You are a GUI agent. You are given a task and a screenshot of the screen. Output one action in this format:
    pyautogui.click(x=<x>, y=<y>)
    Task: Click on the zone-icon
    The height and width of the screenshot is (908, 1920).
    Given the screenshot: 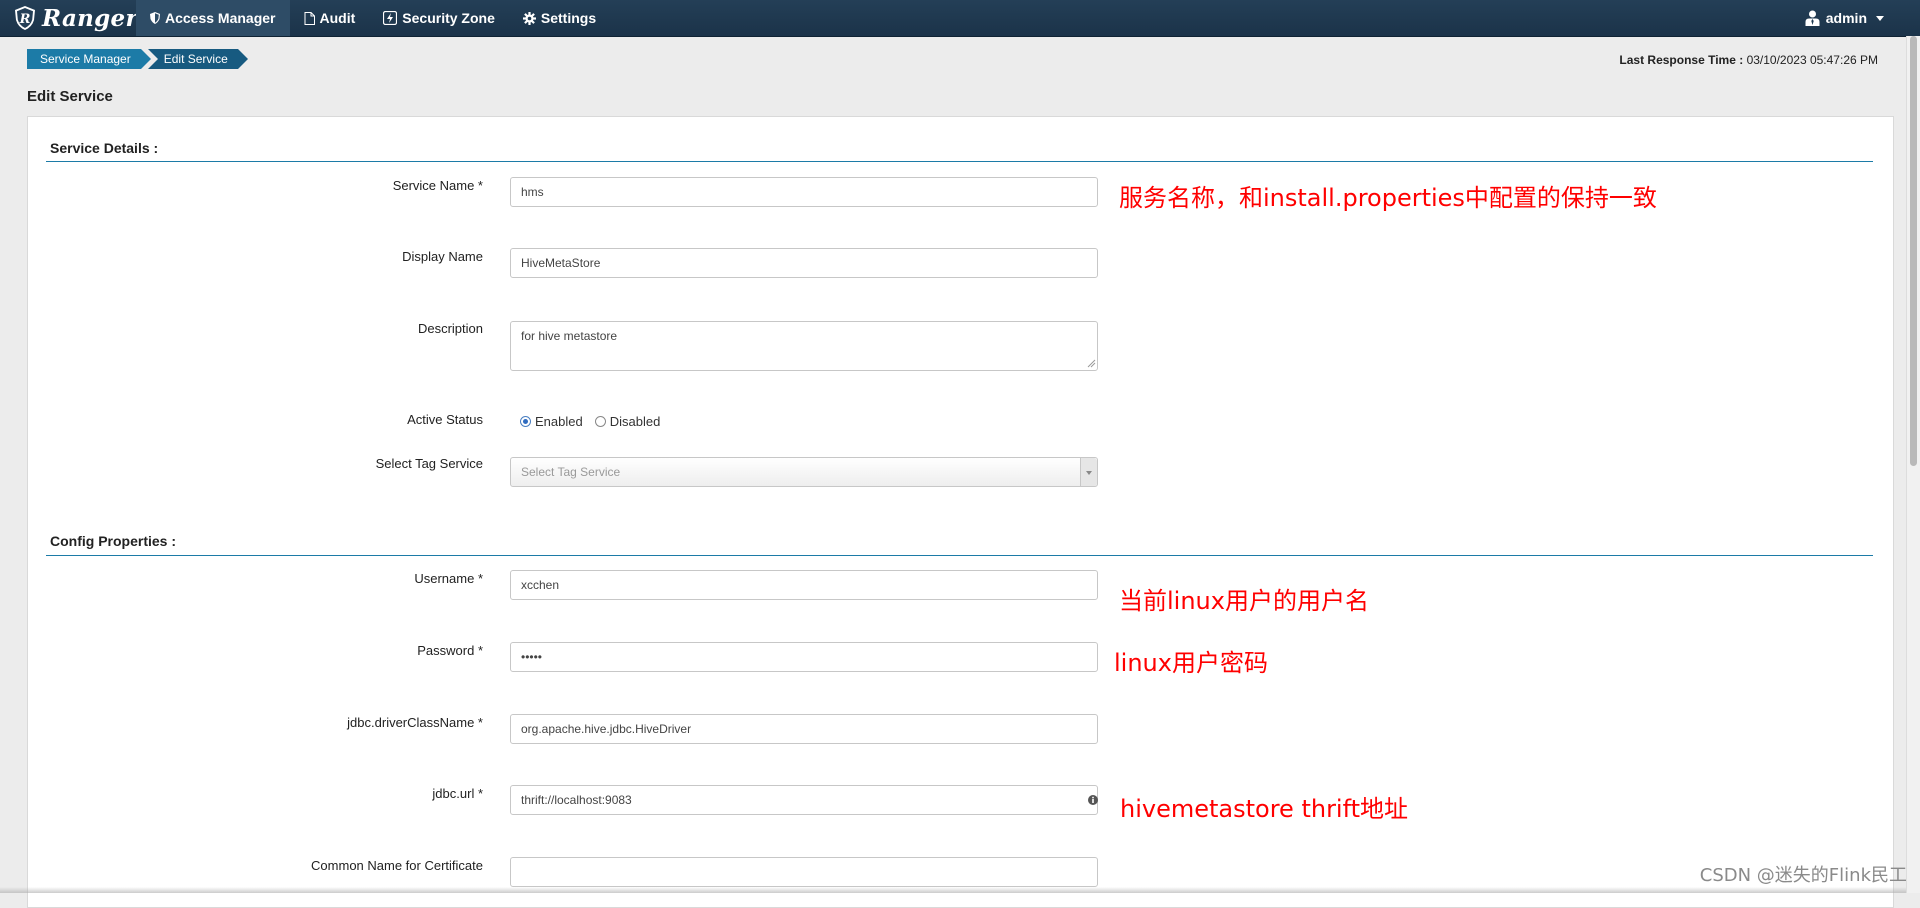 What is the action you would take?
    pyautogui.click(x=390, y=18)
    